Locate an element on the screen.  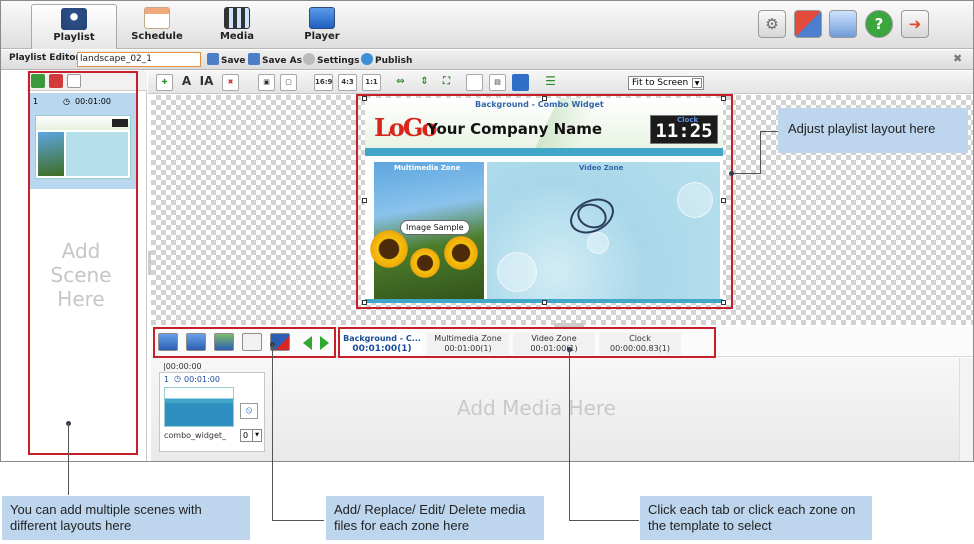
save-button: Save is located at coordinates (226, 59).